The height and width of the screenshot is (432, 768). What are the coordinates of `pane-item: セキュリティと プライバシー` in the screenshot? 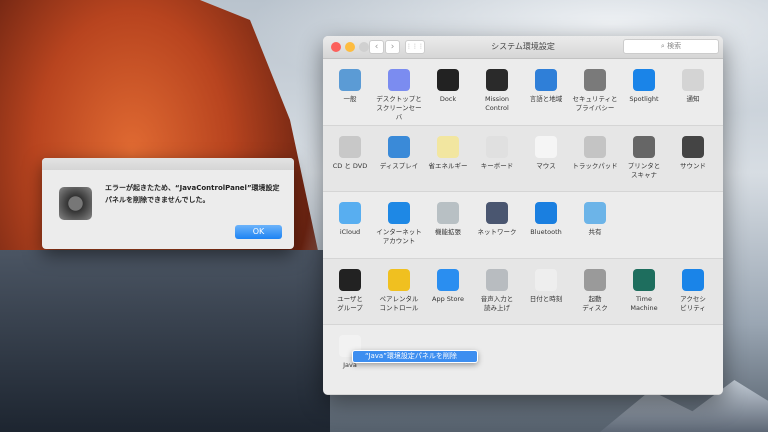 It's located at (595, 91).